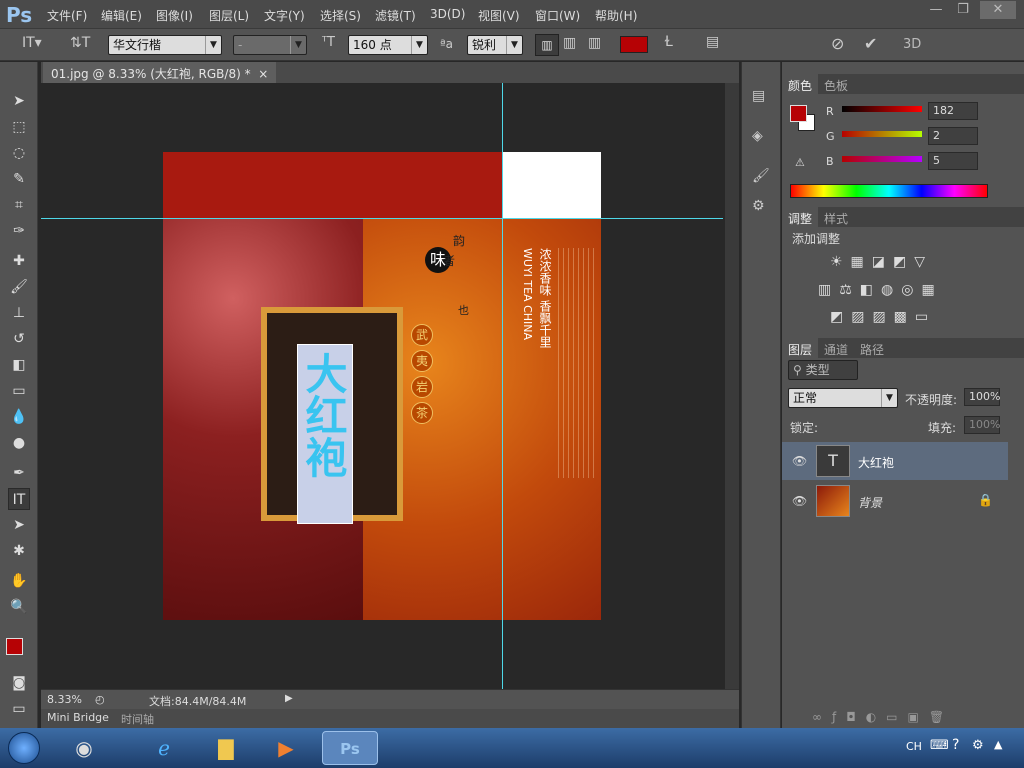 Image resolution: width=1024 pixels, height=768 pixels. What do you see at coordinates (883, 317) in the screenshot?
I see `adjust-icons-row-3: ◩▨▨▩▭` at bounding box center [883, 317].